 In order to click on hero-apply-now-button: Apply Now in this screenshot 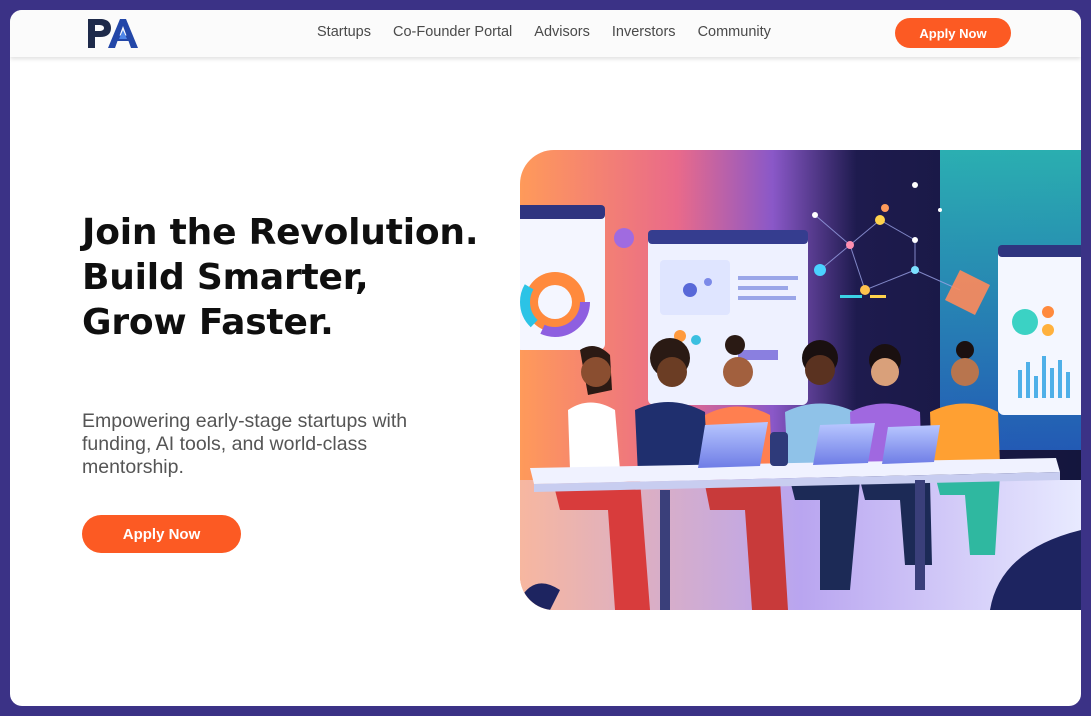, I will do `click(161, 534)`.